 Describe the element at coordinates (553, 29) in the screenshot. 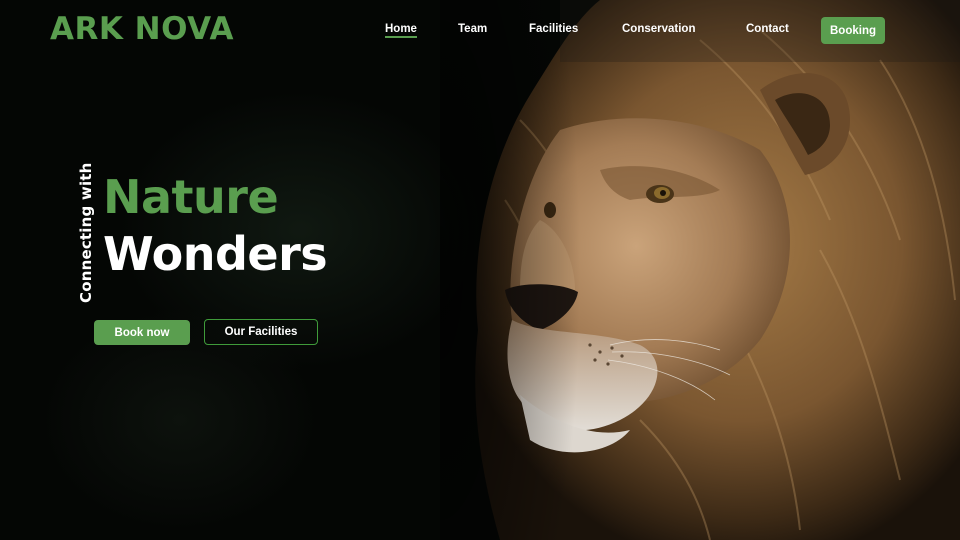

I see `nav-link-facilities: Facilities` at that location.